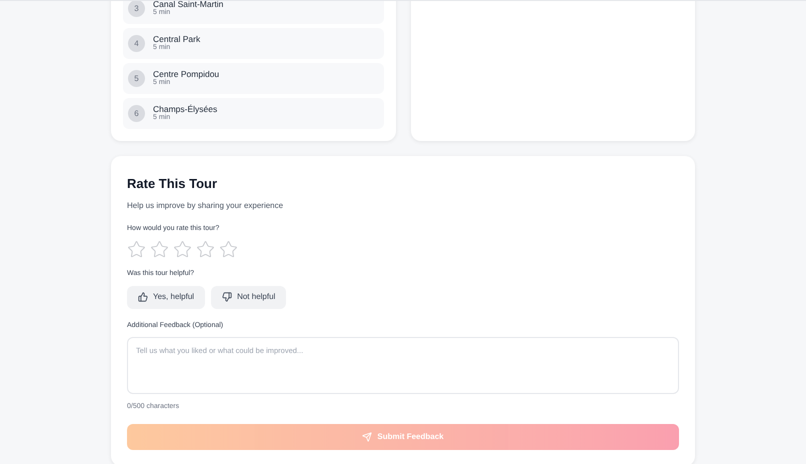  Describe the element at coordinates (136, 43) in the screenshot. I see `stop-number: 4` at that location.